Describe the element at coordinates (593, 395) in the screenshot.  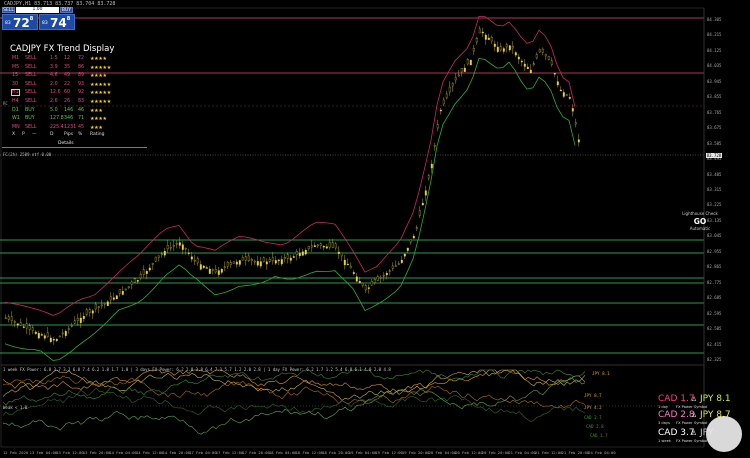
I see `fx-power-tag: JPY 8.7` at that location.